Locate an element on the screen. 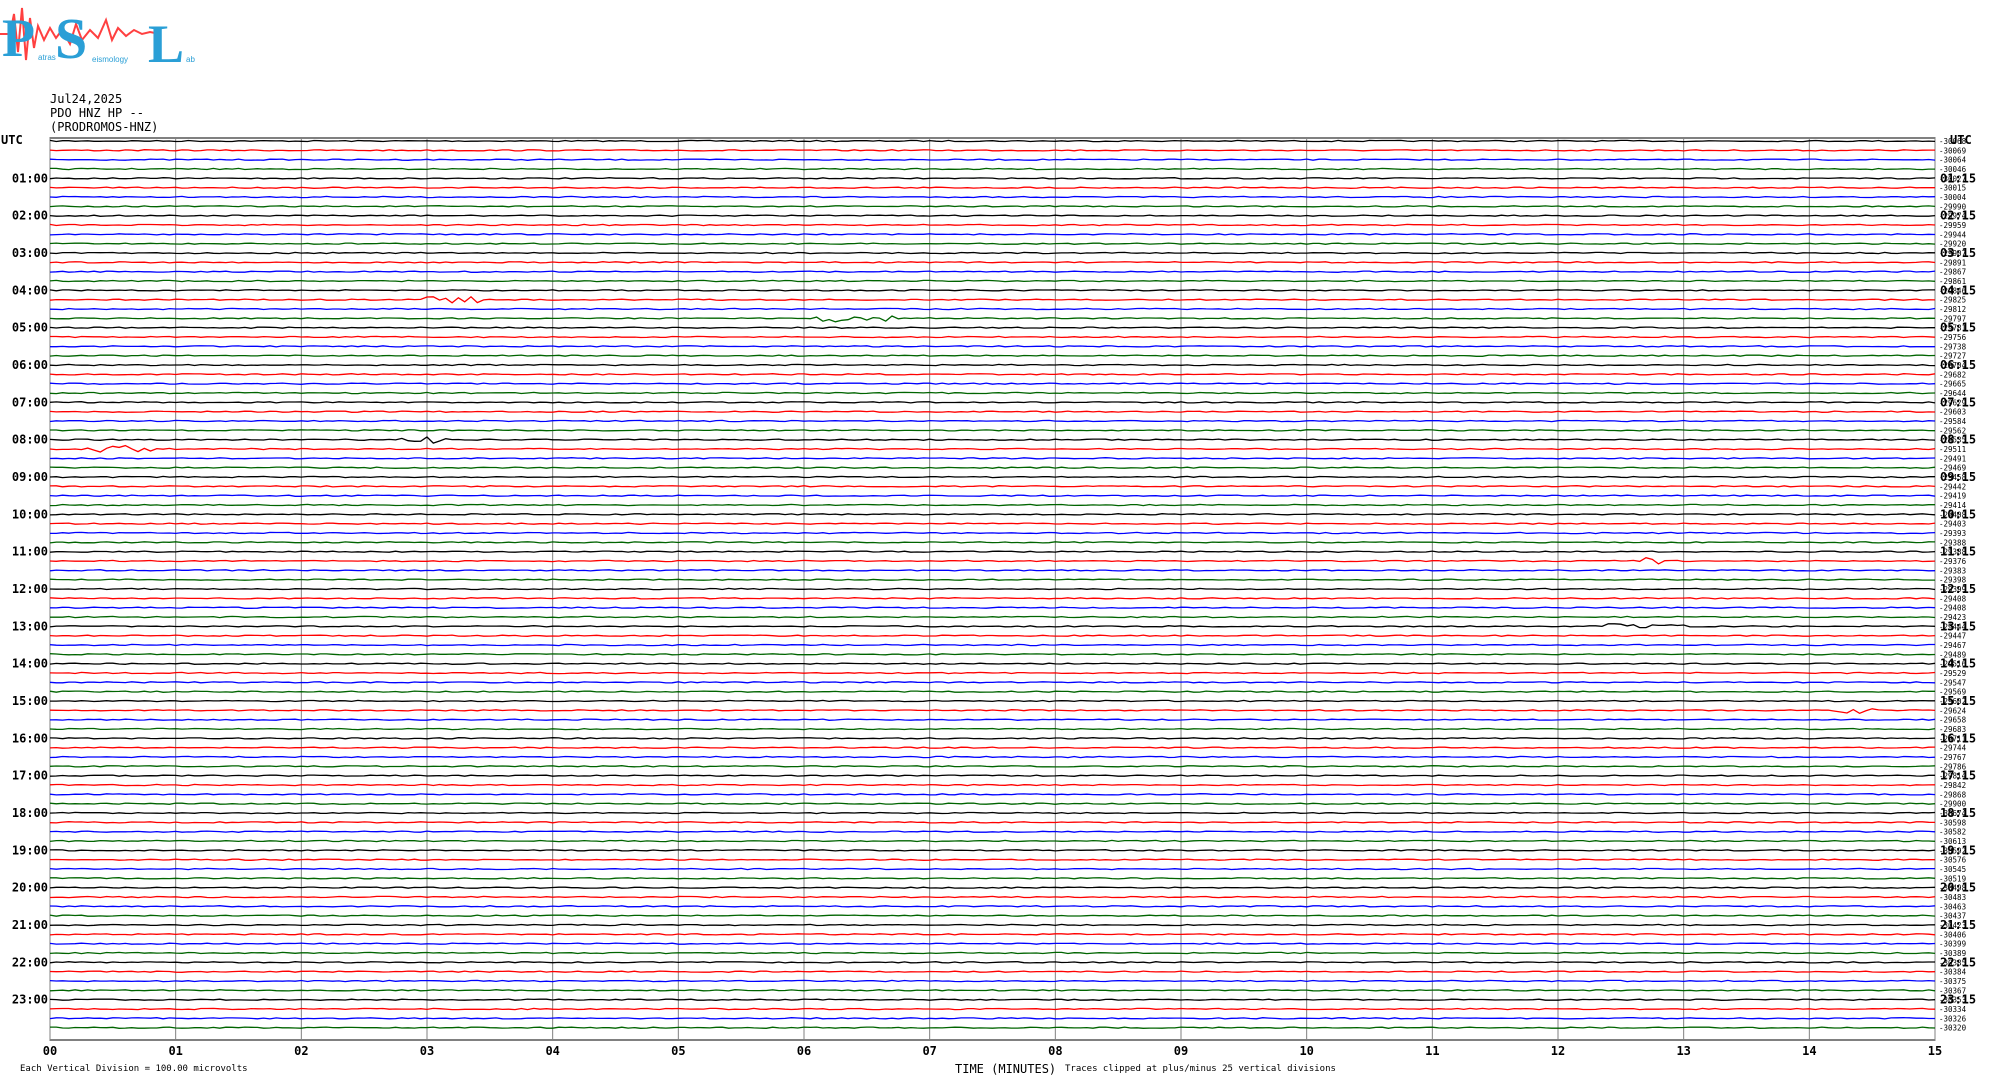 Image resolution: width=2010 pixels, height=1080 pixels. left-hour-label: 06:00 is located at coordinates (30, 365).